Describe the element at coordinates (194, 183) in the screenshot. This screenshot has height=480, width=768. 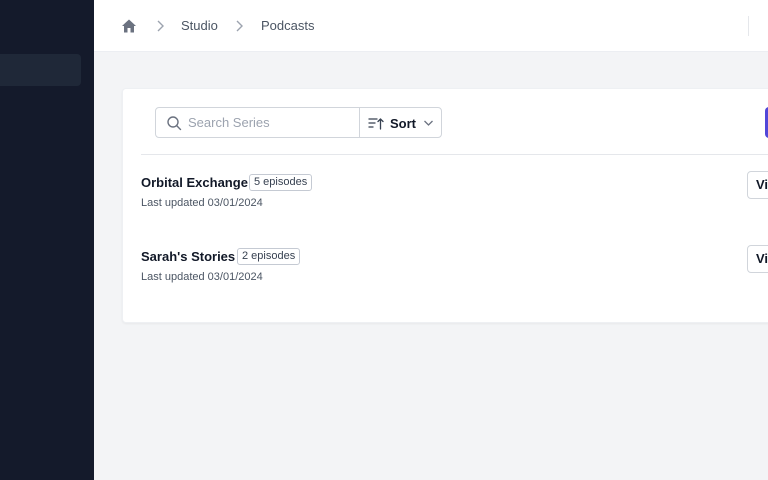
I see `series-title: Orbital Exchange` at that location.